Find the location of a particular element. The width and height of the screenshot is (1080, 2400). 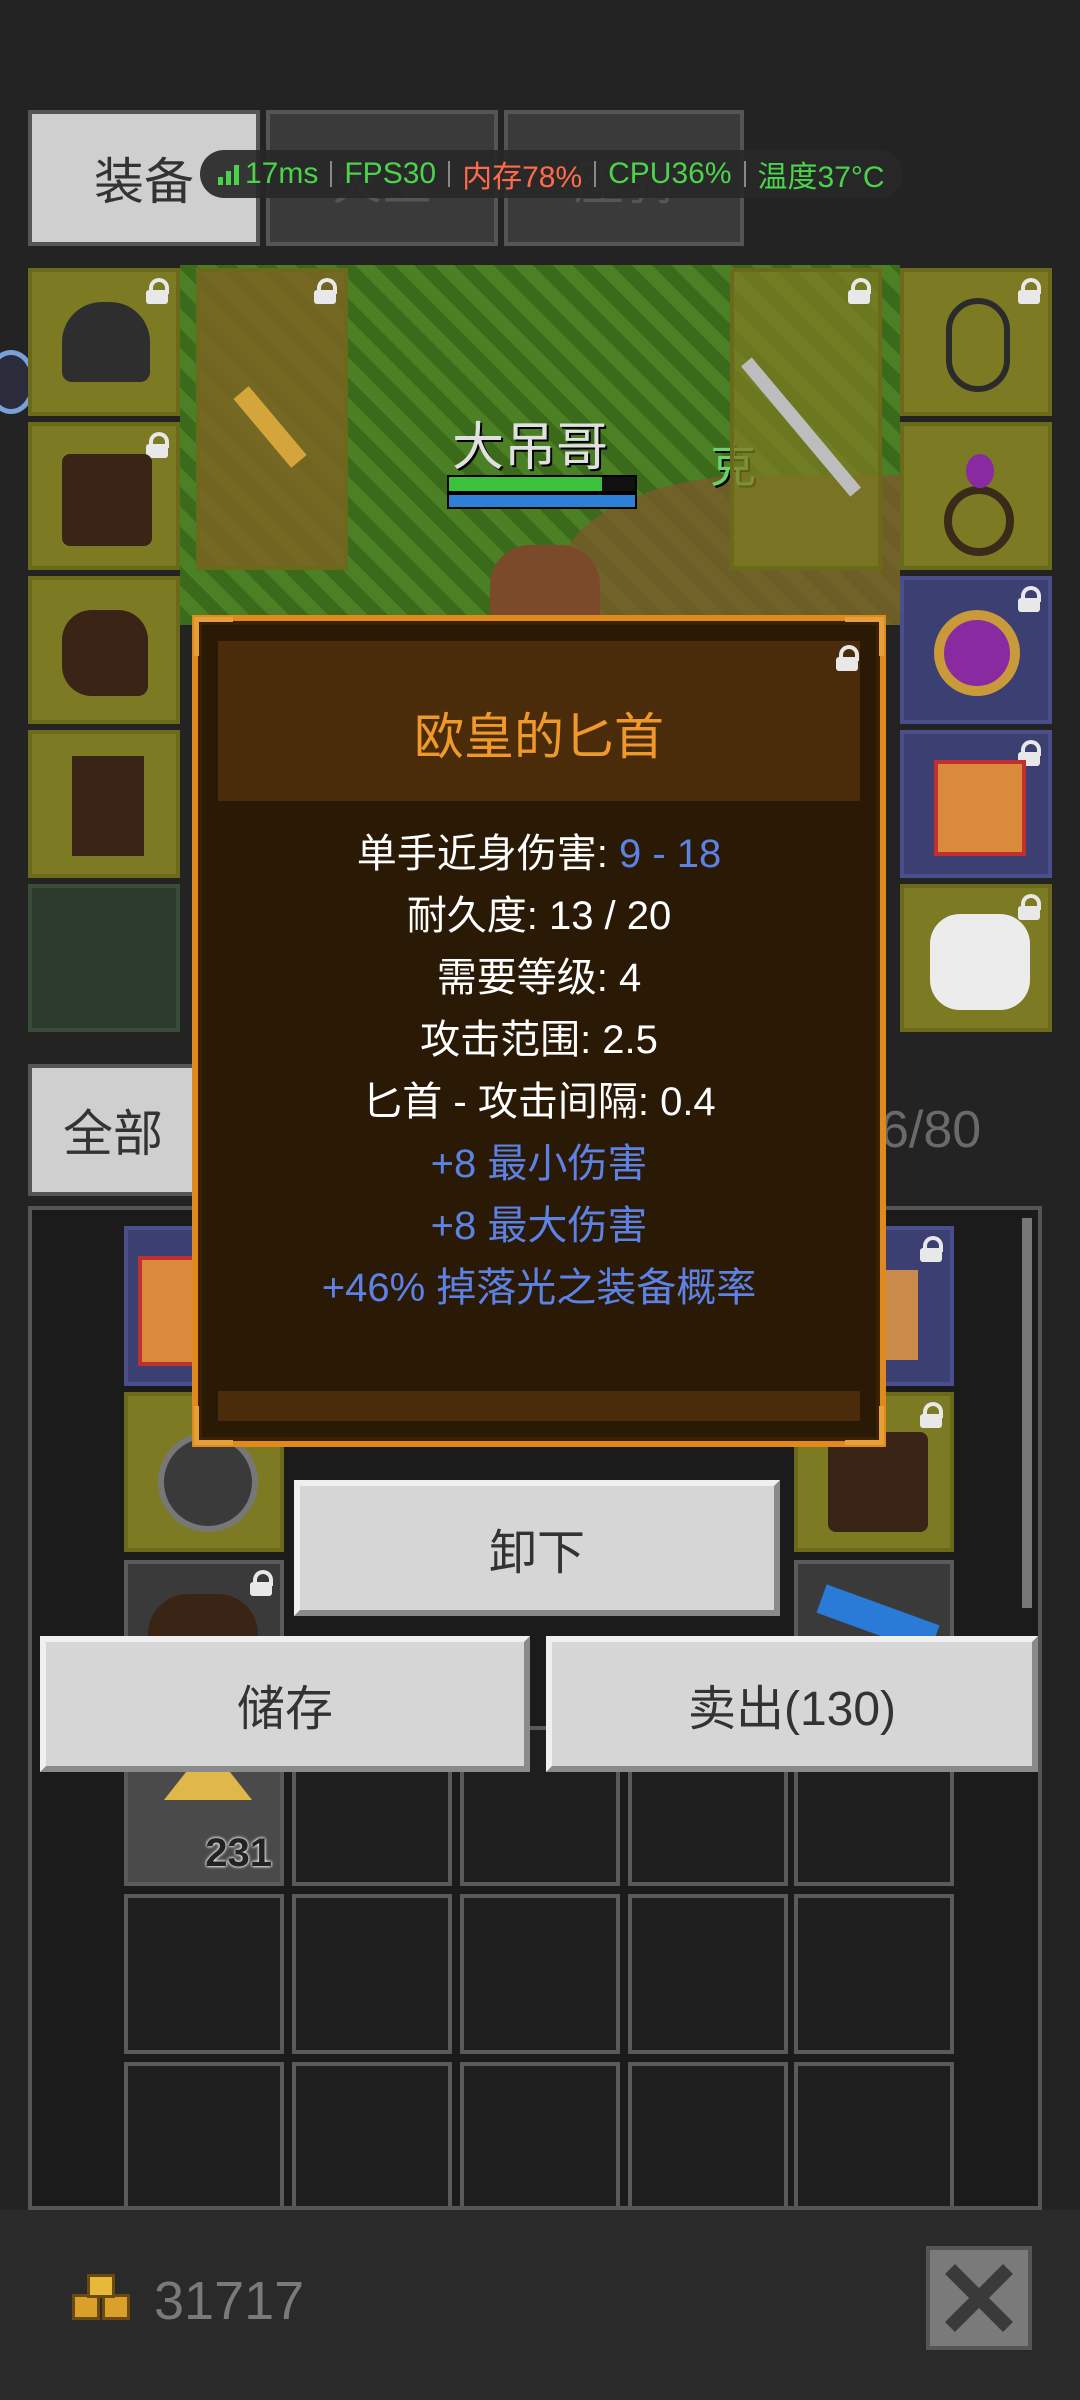

slot-offhand-weapon is located at coordinates (806, 419).